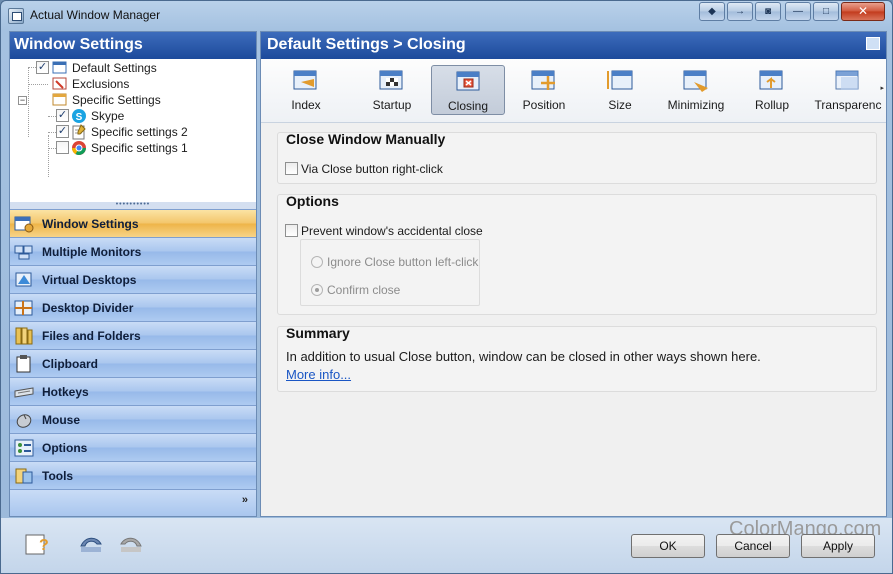  What do you see at coordinates (16, 16) in the screenshot?
I see `app-icon` at bounding box center [16, 16].